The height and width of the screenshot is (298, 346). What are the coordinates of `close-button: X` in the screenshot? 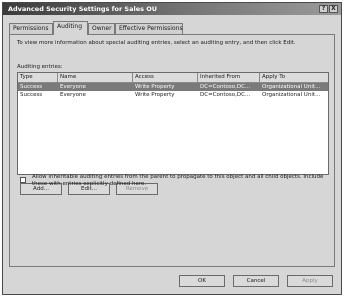 It's located at (333, 9).